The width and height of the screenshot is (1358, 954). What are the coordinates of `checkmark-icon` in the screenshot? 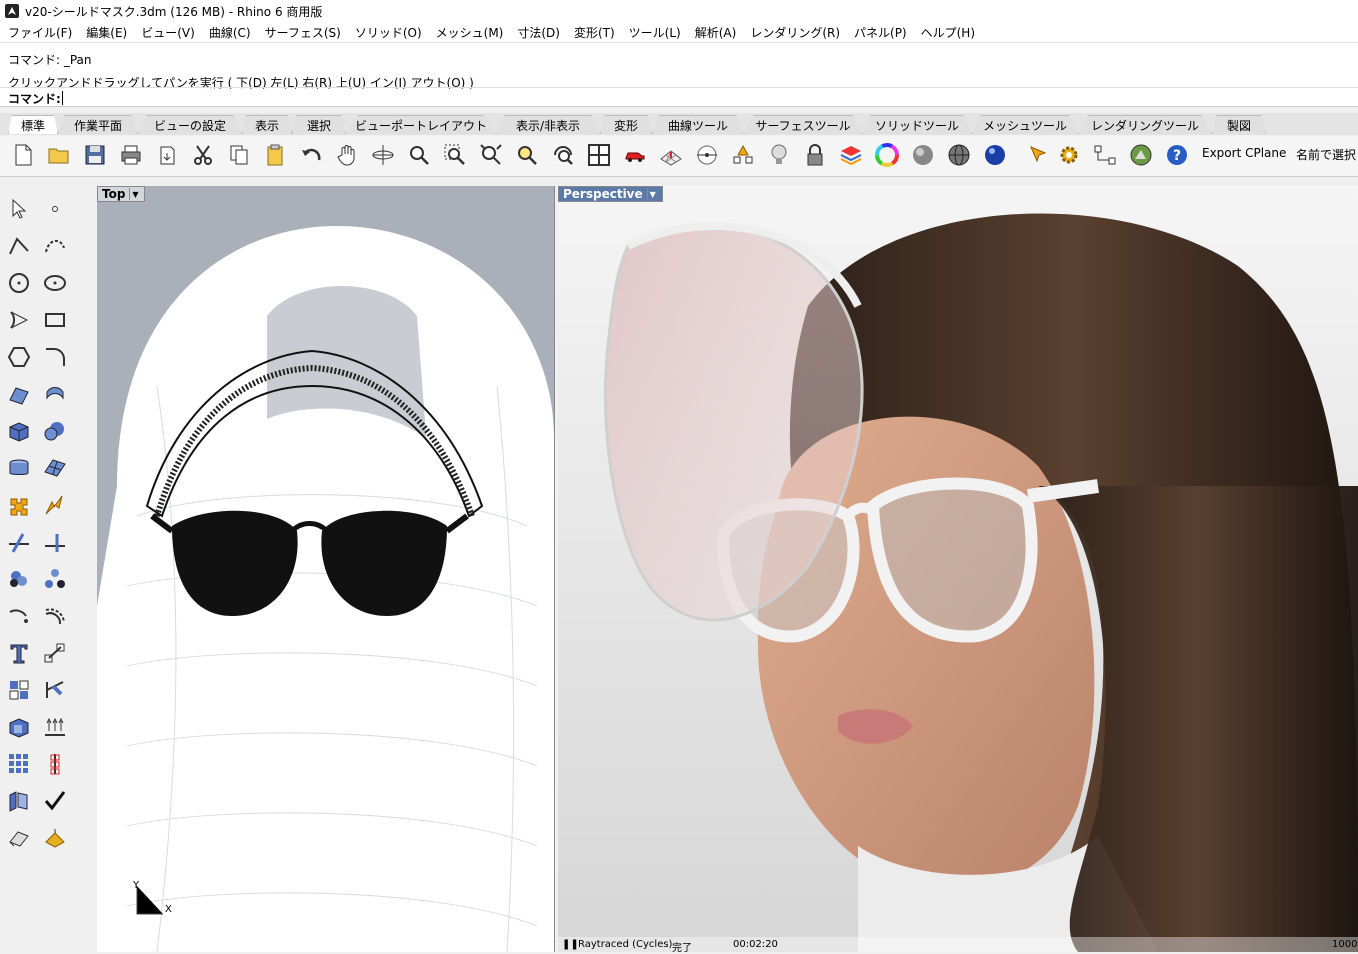 It's located at (55, 801).